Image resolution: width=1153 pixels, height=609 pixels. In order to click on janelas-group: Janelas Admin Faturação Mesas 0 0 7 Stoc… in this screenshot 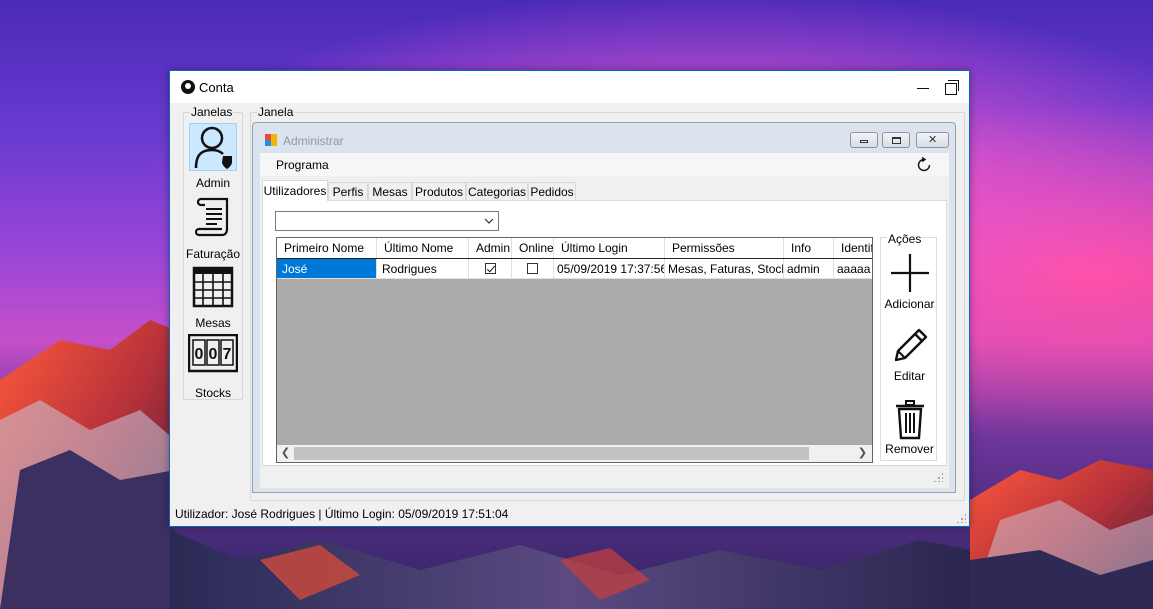, I will do `click(213, 252)`.